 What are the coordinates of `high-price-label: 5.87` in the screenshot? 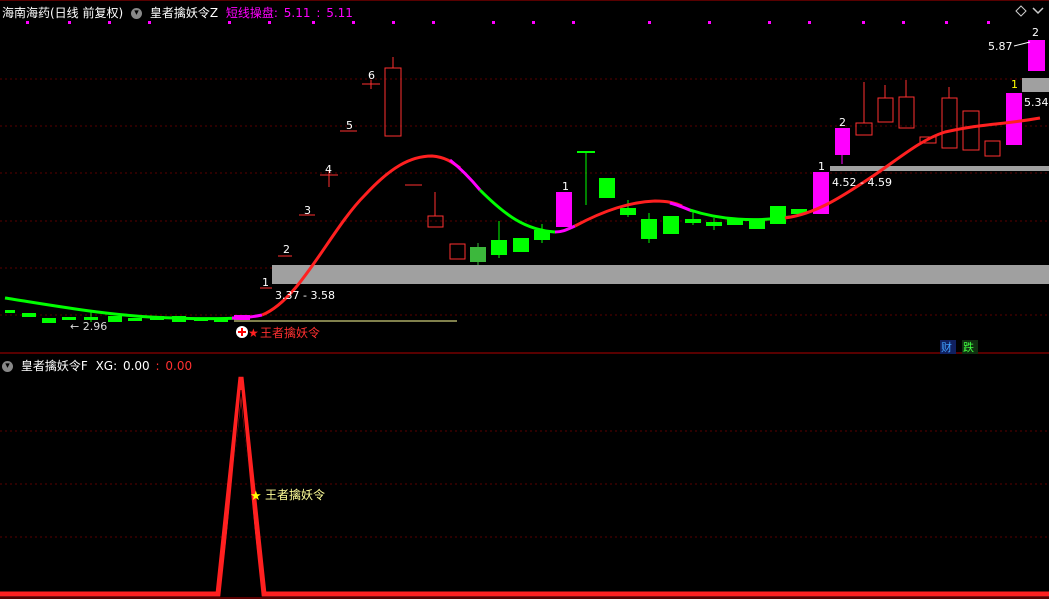 It's located at (1000, 46).